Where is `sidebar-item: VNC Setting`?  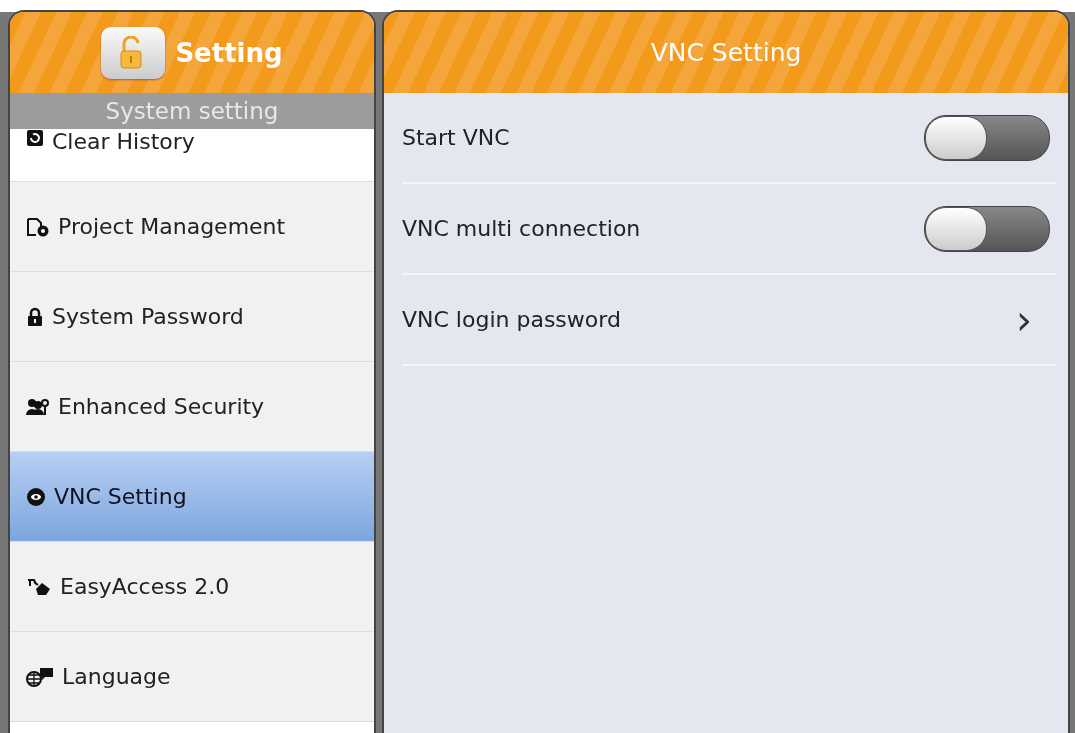 sidebar-item: VNC Setting is located at coordinates (192, 497).